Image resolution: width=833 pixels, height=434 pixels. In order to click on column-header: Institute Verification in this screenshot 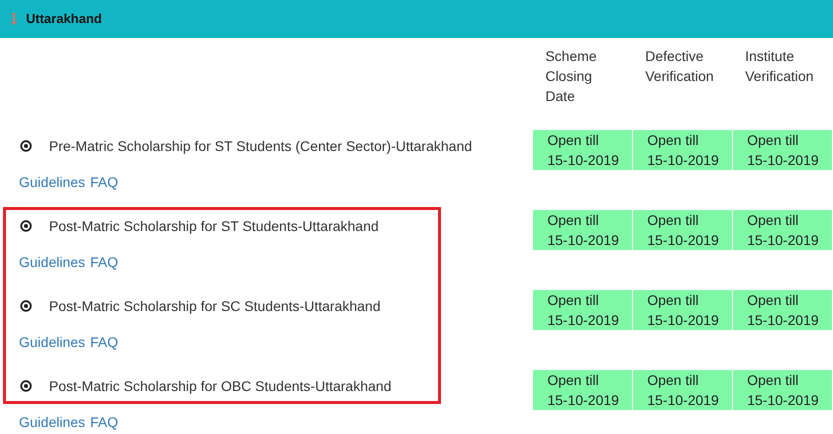, I will do `click(780, 66)`.